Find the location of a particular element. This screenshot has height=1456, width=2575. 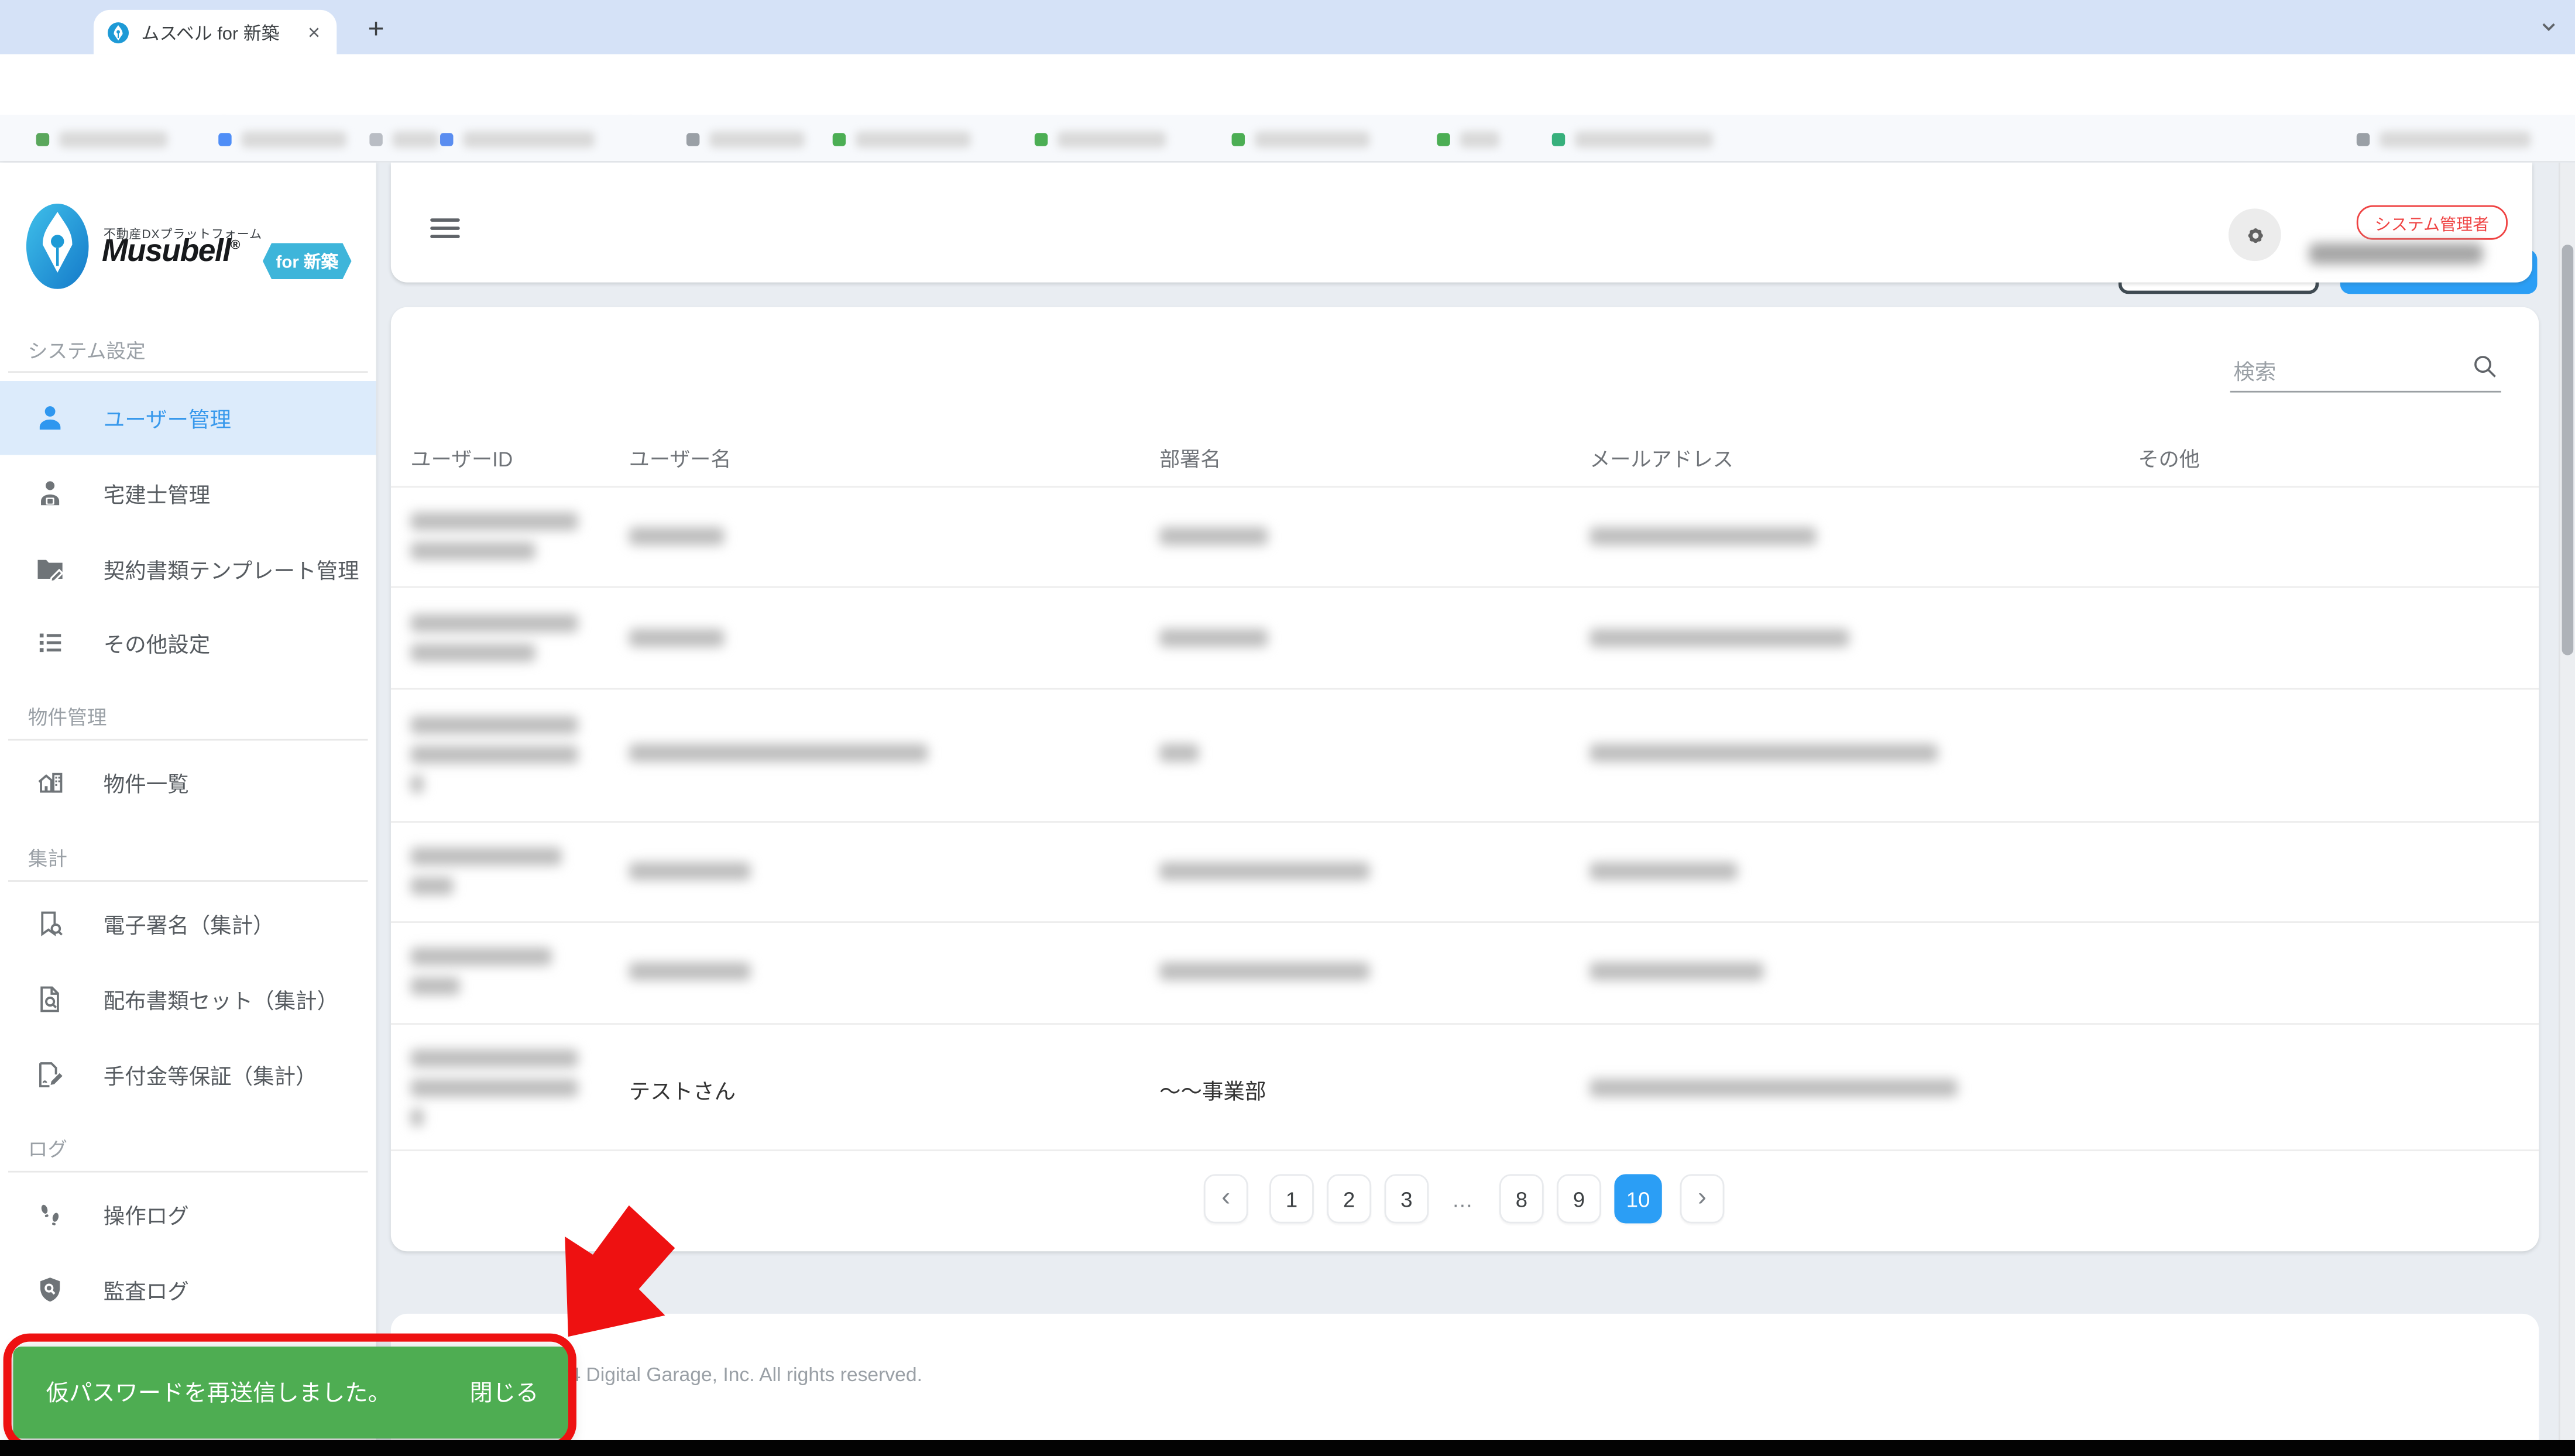

sidebar-item-contract-templates: 契約書類テンプレート管理 is located at coordinates (188, 569).